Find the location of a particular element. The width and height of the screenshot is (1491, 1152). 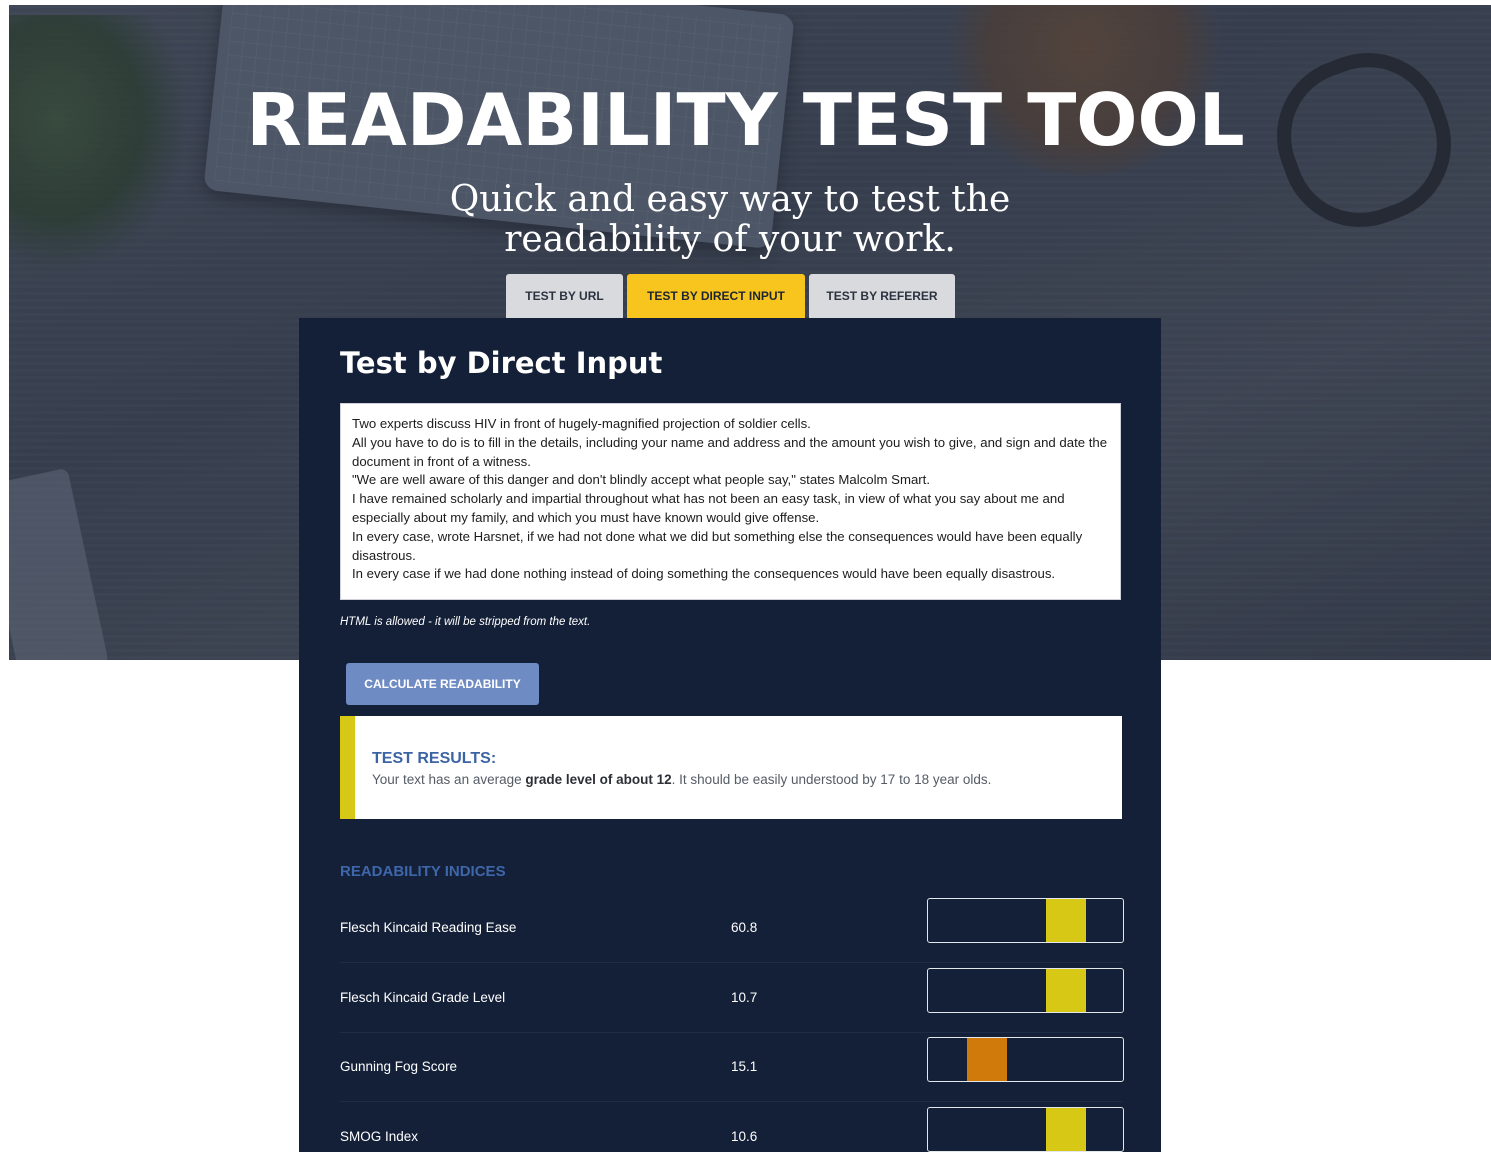

index-row: SMOG Index 10.6 is located at coordinates (732, 1127).